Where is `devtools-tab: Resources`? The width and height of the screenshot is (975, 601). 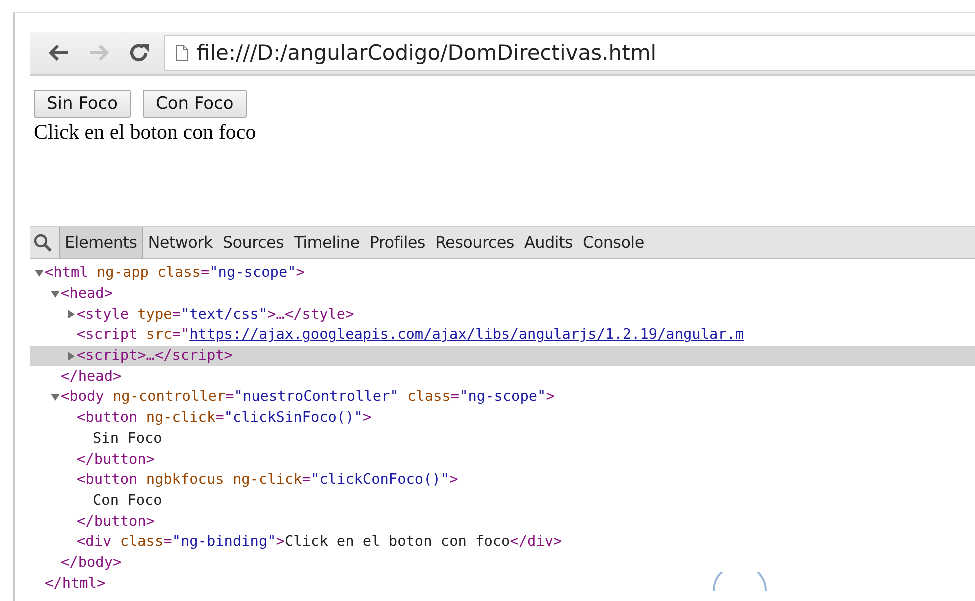
devtools-tab: Resources is located at coordinates (475, 242).